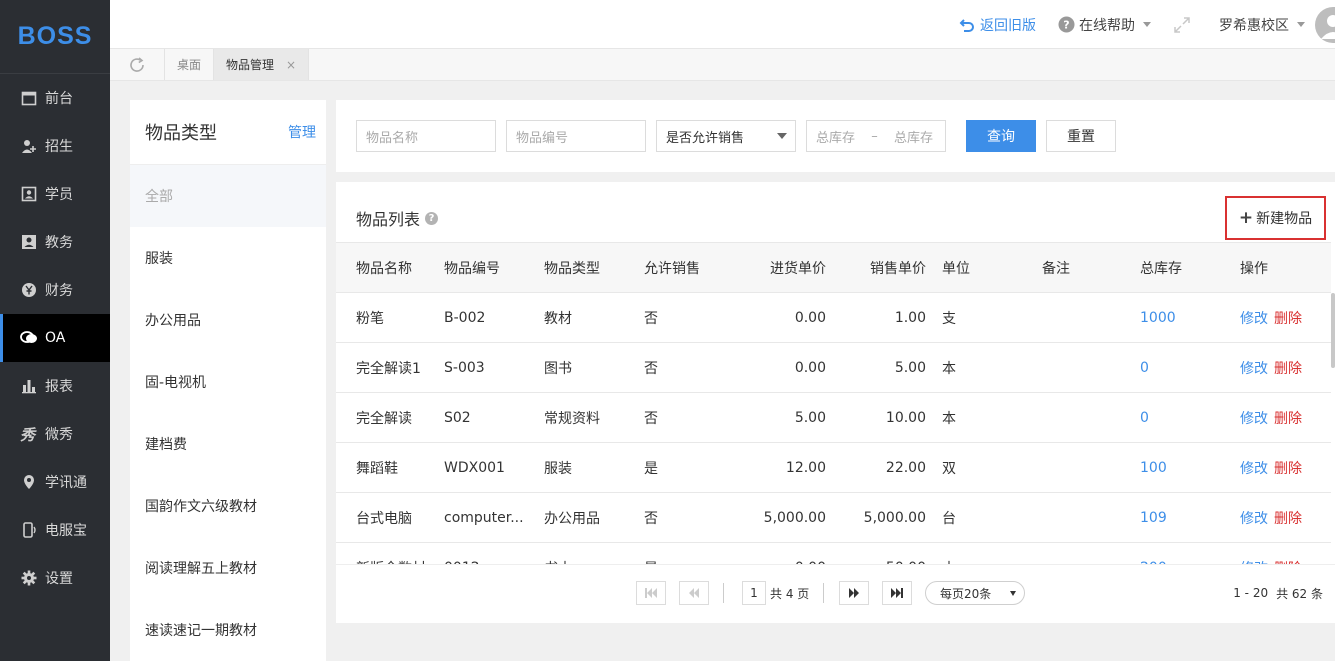 The height and width of the screenshot is (661, 1335). Describe the element at coordinates (572, 418) in the screenshot. I see `cell-type: 常规资料` at that location.